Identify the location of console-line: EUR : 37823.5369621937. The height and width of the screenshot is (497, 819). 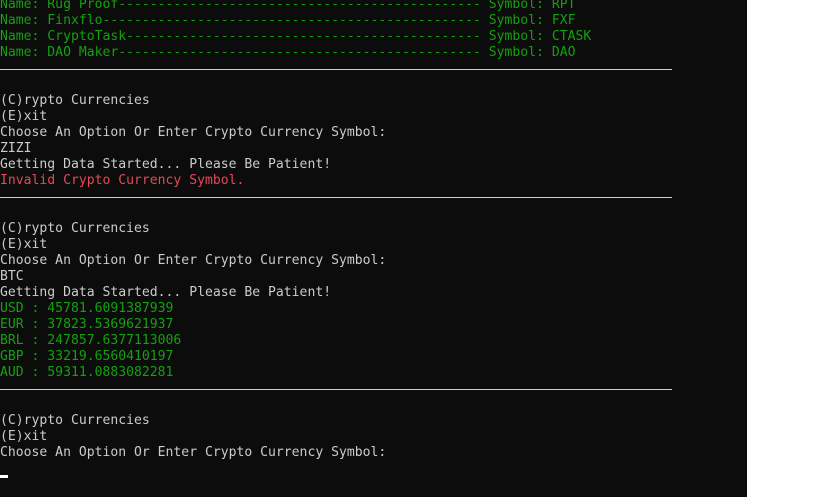
(87, 324).